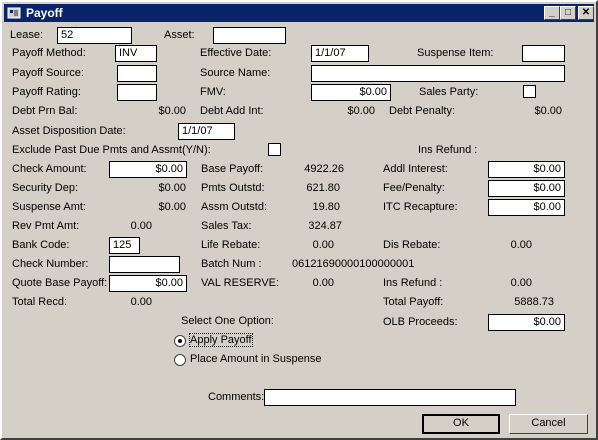  Describe the element at coordinates (137, 92) in the screenshot. I see `payoff-rating-input` at that location.